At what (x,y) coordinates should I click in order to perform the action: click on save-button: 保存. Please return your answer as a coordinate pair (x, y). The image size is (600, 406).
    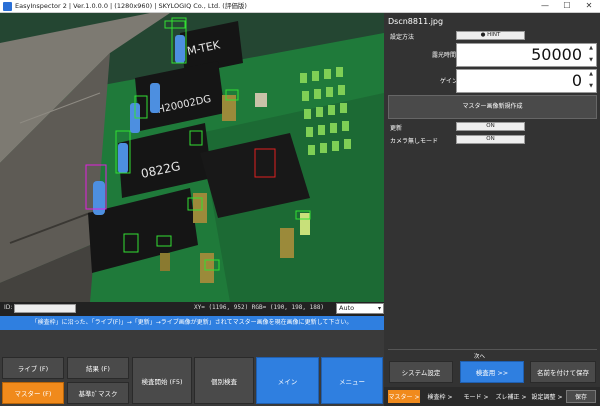
    Looking at the image, I should click on (581, 396).